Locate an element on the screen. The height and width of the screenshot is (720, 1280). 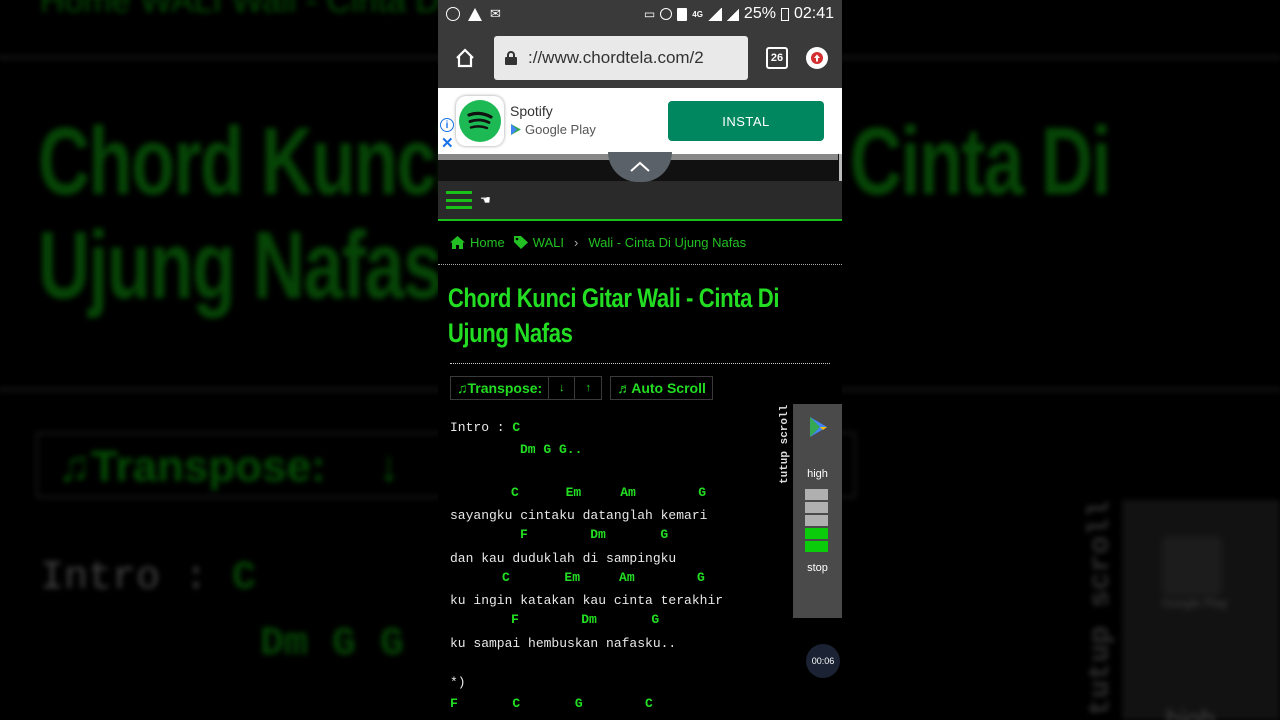
tag-icon is located at coordinates (520, 242).